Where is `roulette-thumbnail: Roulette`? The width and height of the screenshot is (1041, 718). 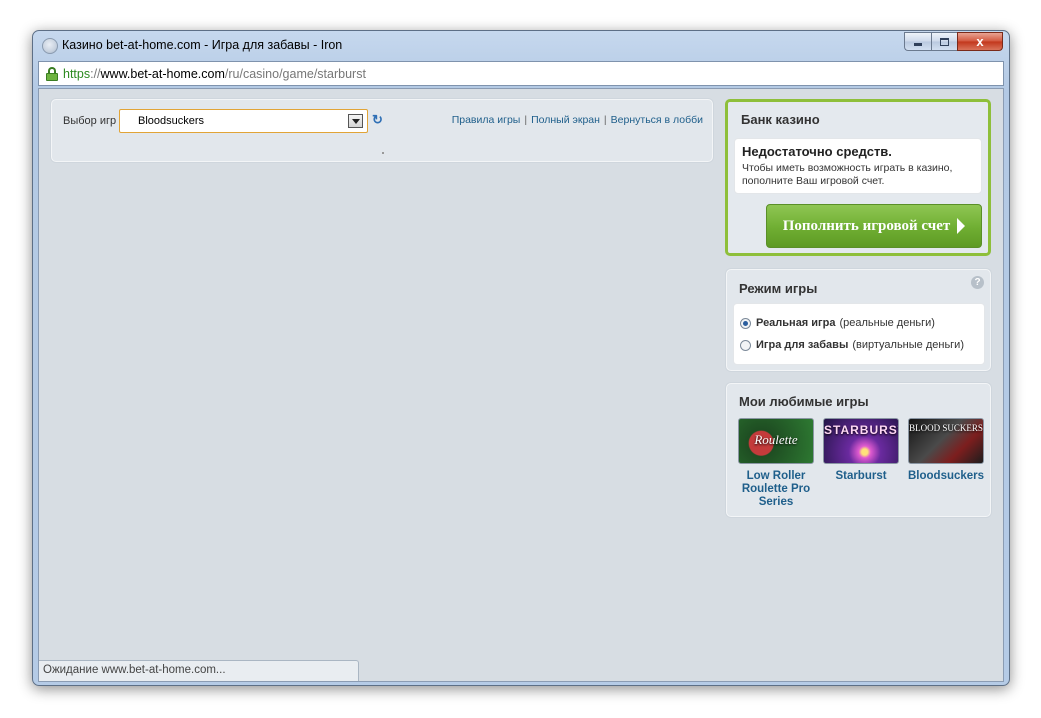
roulette-thumbnail: Roulette is located at coordinates (776, 441).